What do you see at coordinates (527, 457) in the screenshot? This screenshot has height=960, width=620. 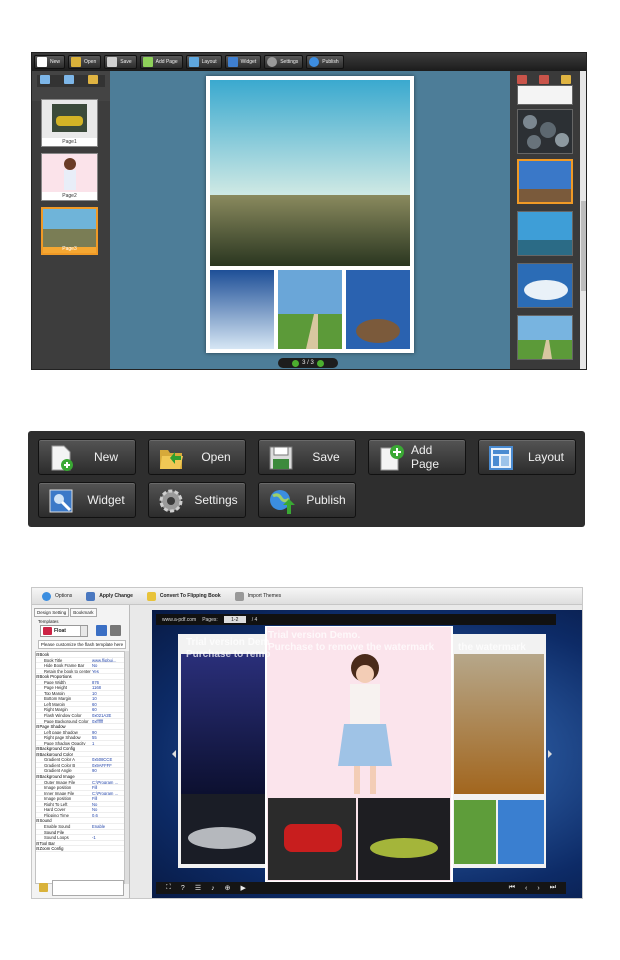 I see `layout-button: Layout` at bounding box center [527, 457].